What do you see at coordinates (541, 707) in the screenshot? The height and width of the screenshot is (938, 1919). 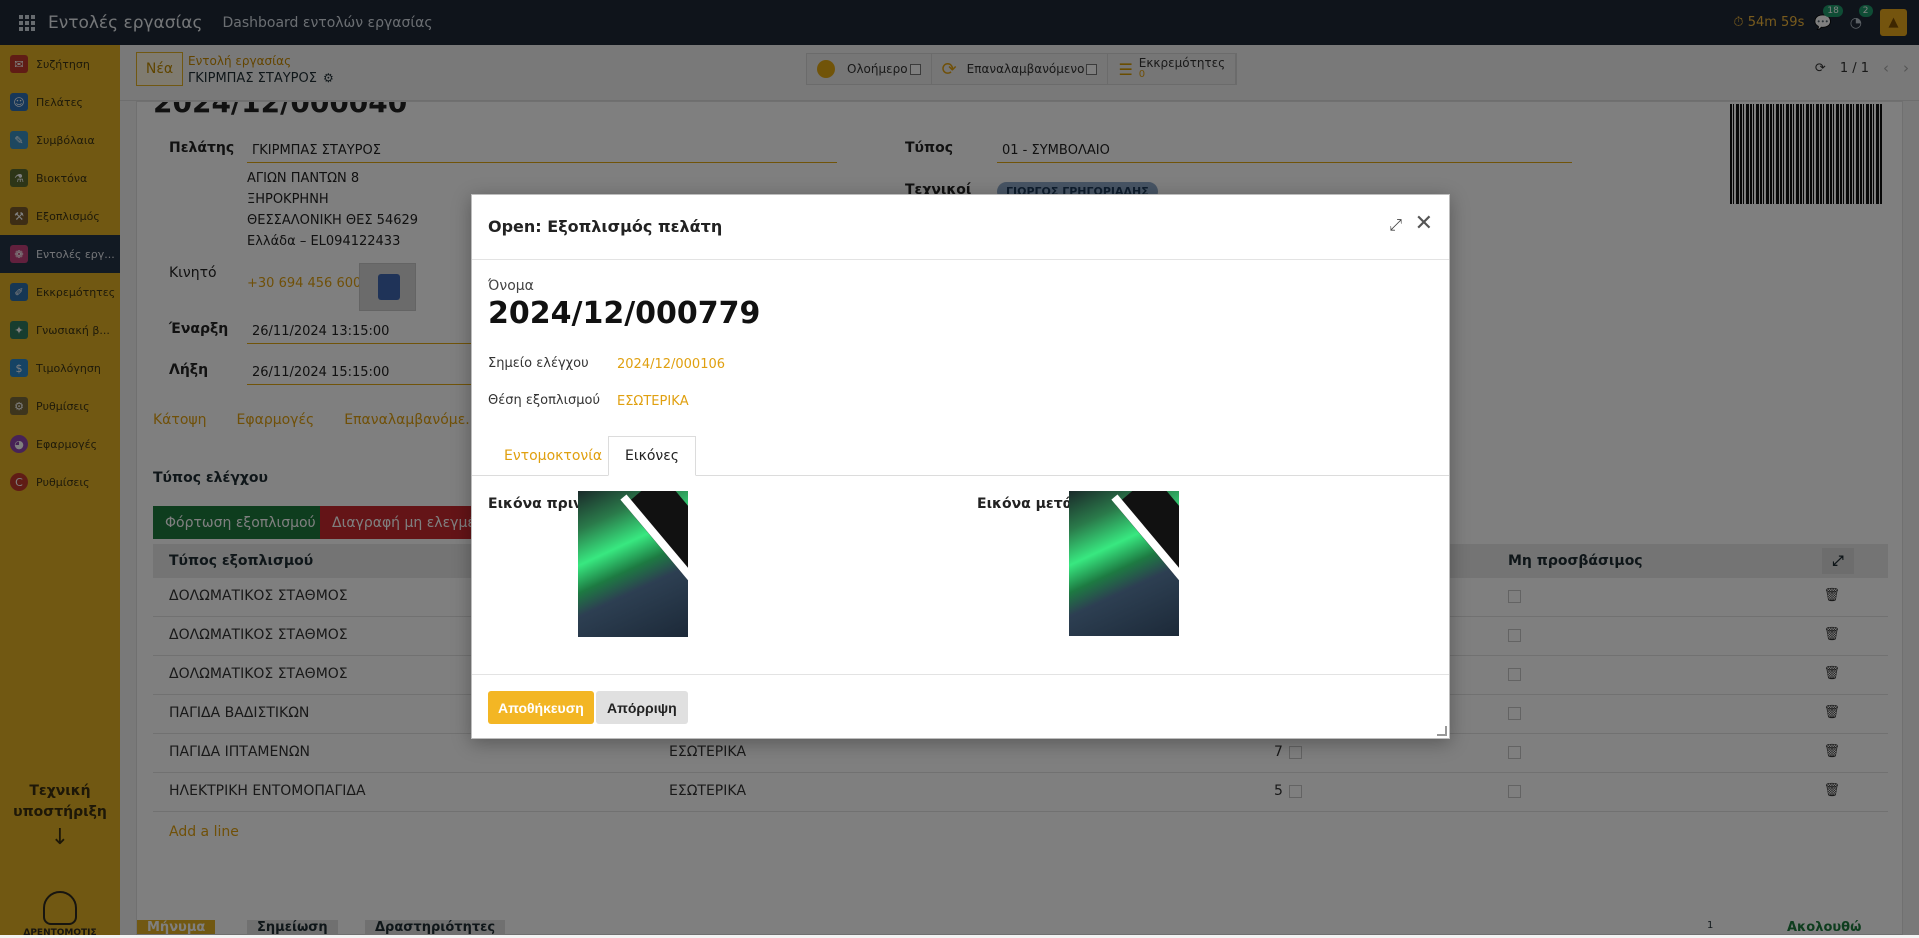 I see `save-button: Αποθήκευση` at bounding box center [541, 707].